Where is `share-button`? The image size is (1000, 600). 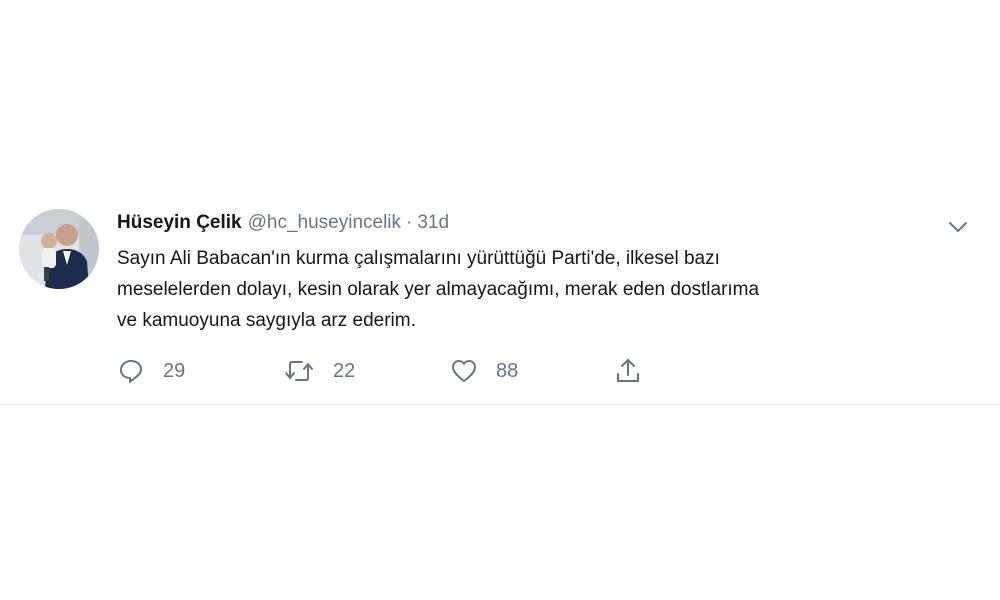 share-button is located at coordinates (628, 371).